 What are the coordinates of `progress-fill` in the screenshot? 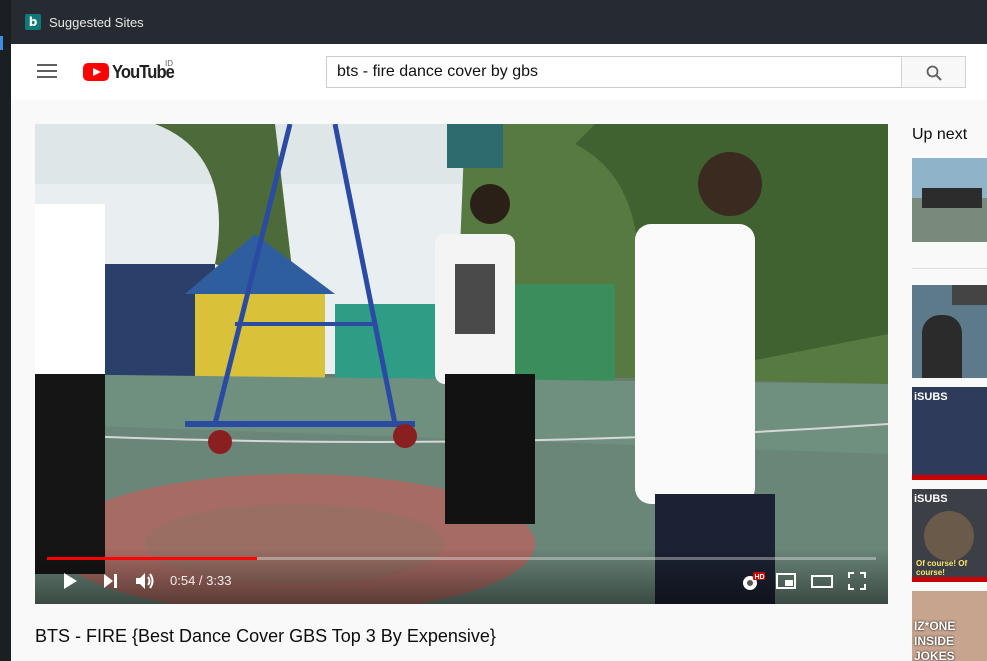 It's located at (152, 558).